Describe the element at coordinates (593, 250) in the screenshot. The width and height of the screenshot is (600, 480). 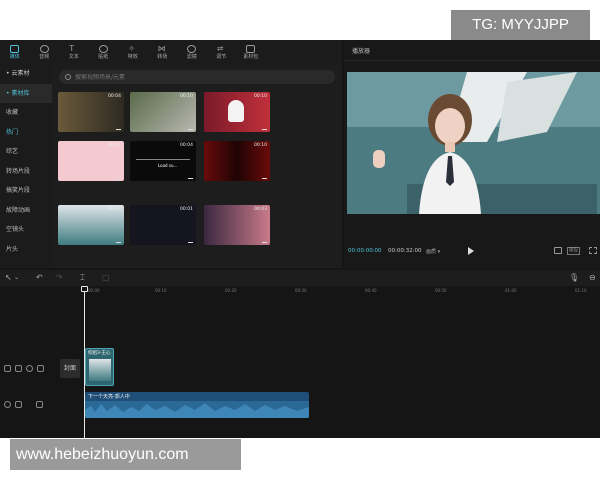
I see `fullscreen-icon` at that location.